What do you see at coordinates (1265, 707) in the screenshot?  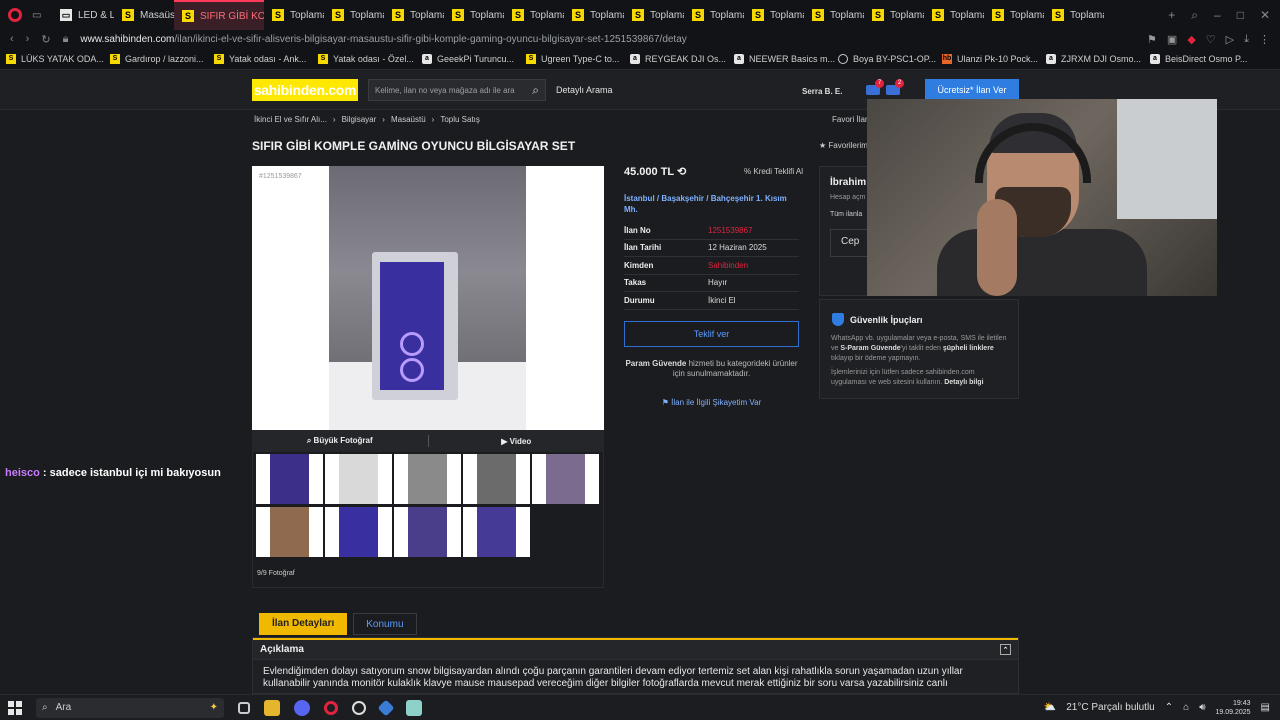 I see `notifications-center-icon: ▤` at bounding box center [1265, 707].